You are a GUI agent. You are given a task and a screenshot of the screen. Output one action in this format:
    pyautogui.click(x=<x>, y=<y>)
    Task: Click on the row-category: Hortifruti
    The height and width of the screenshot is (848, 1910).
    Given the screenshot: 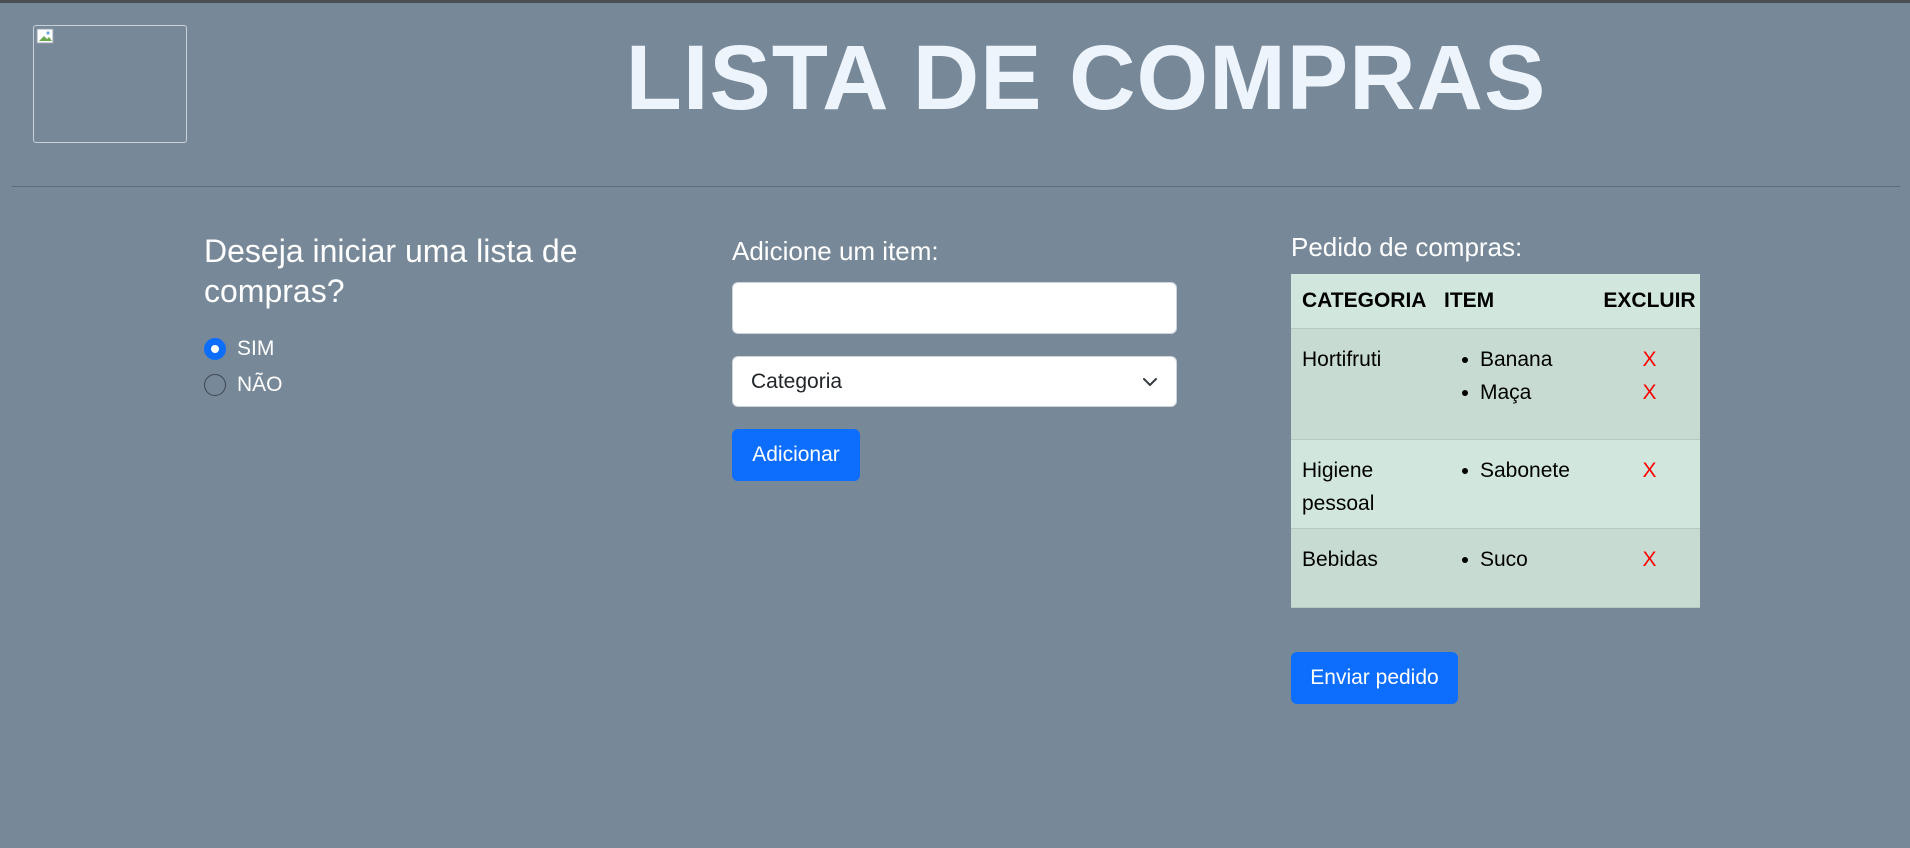 What is the action you would take?
    pyautogui.click(x=1342, y=359)
    